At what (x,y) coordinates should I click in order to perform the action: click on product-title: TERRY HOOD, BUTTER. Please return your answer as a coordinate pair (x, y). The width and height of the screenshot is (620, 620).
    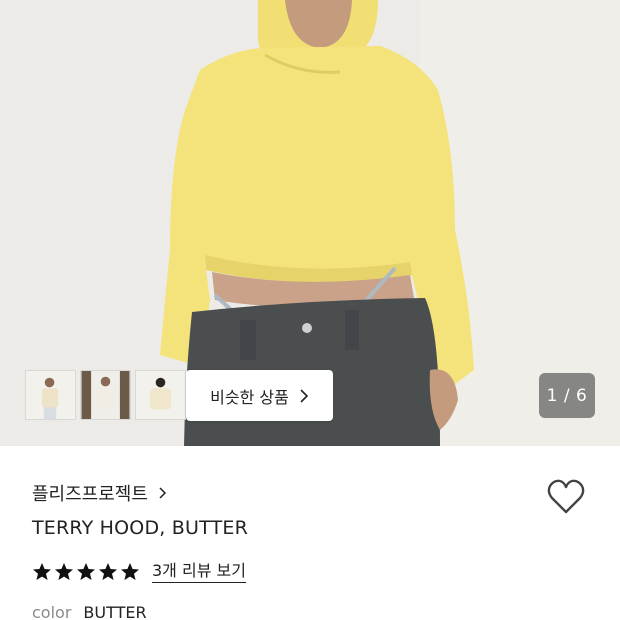
    Looking at the image, I should click on (140, 528).